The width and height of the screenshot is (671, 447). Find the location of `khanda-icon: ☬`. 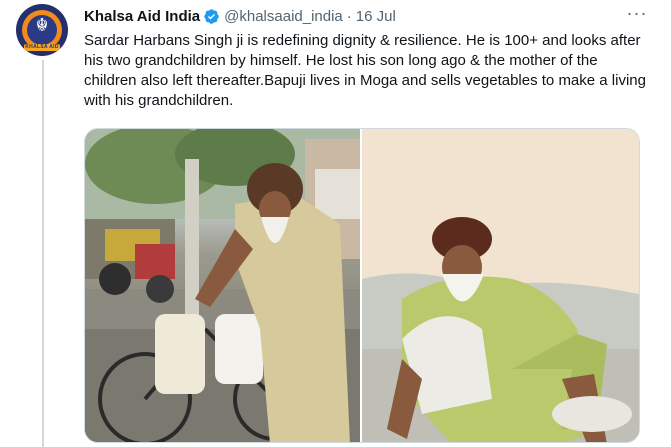

khanda-icon: ☬ is located at coordinates (42, 25).